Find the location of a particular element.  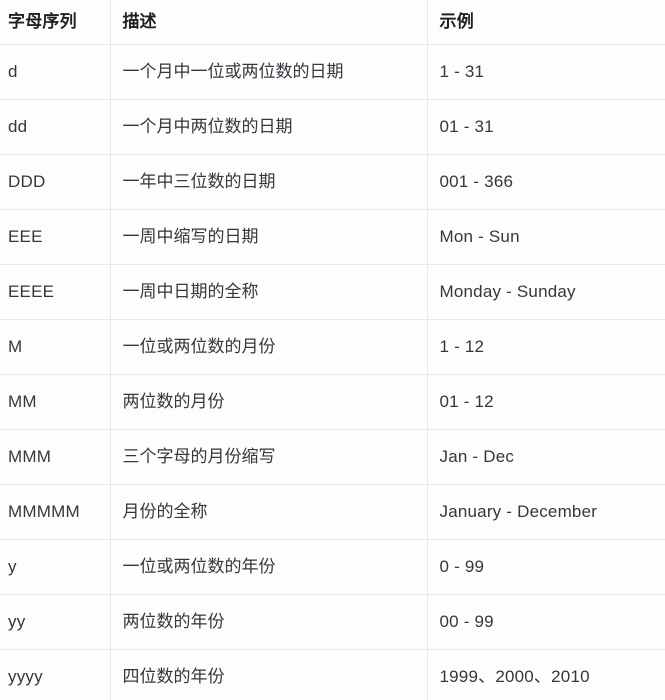

table-row: y 一位或两位数的年份 0 - 99 is located at coordinates (332, 567).